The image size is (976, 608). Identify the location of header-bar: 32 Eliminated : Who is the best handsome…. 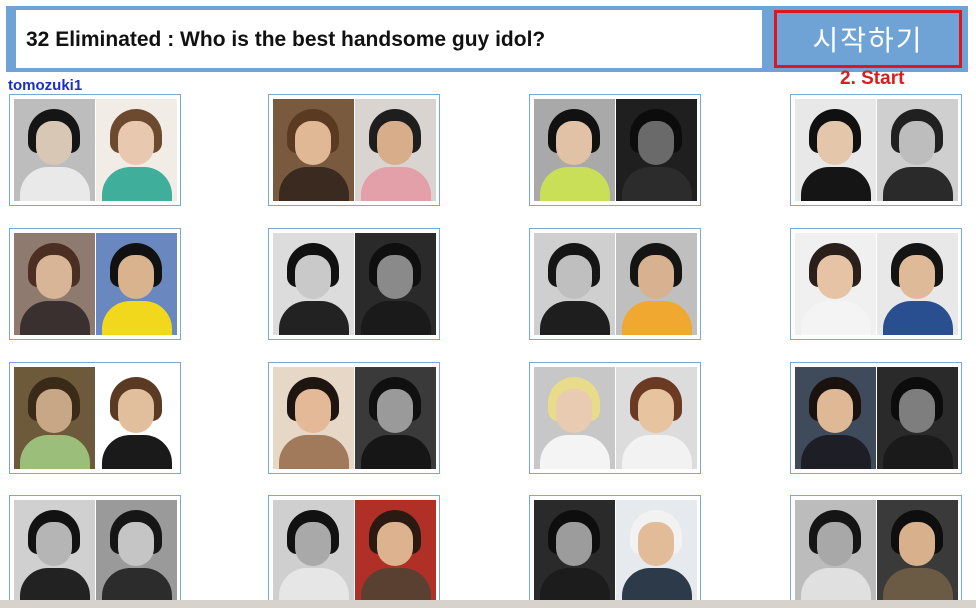
(487, 39).